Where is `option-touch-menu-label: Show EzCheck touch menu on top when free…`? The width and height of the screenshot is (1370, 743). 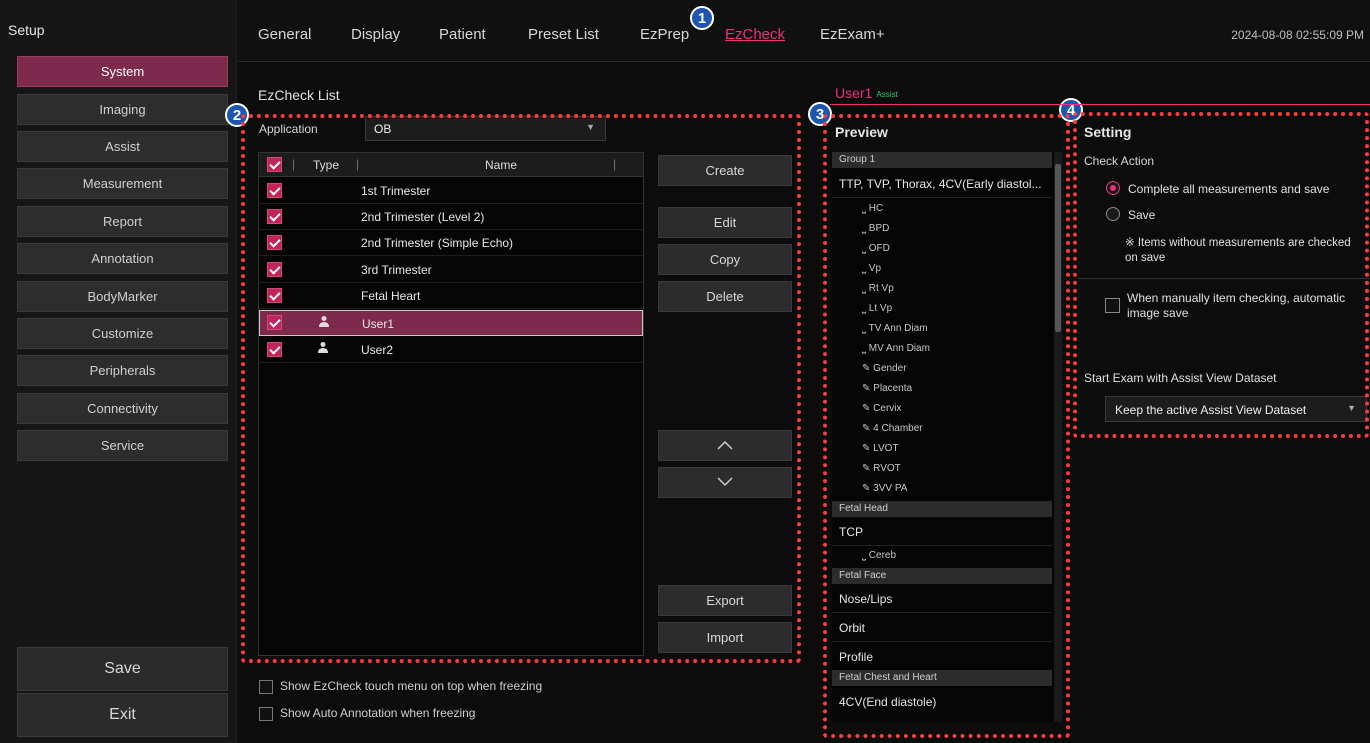
option-touch-menu-label: Show EzCheck touch menu on top when free… is located at coordinates (411, 686).